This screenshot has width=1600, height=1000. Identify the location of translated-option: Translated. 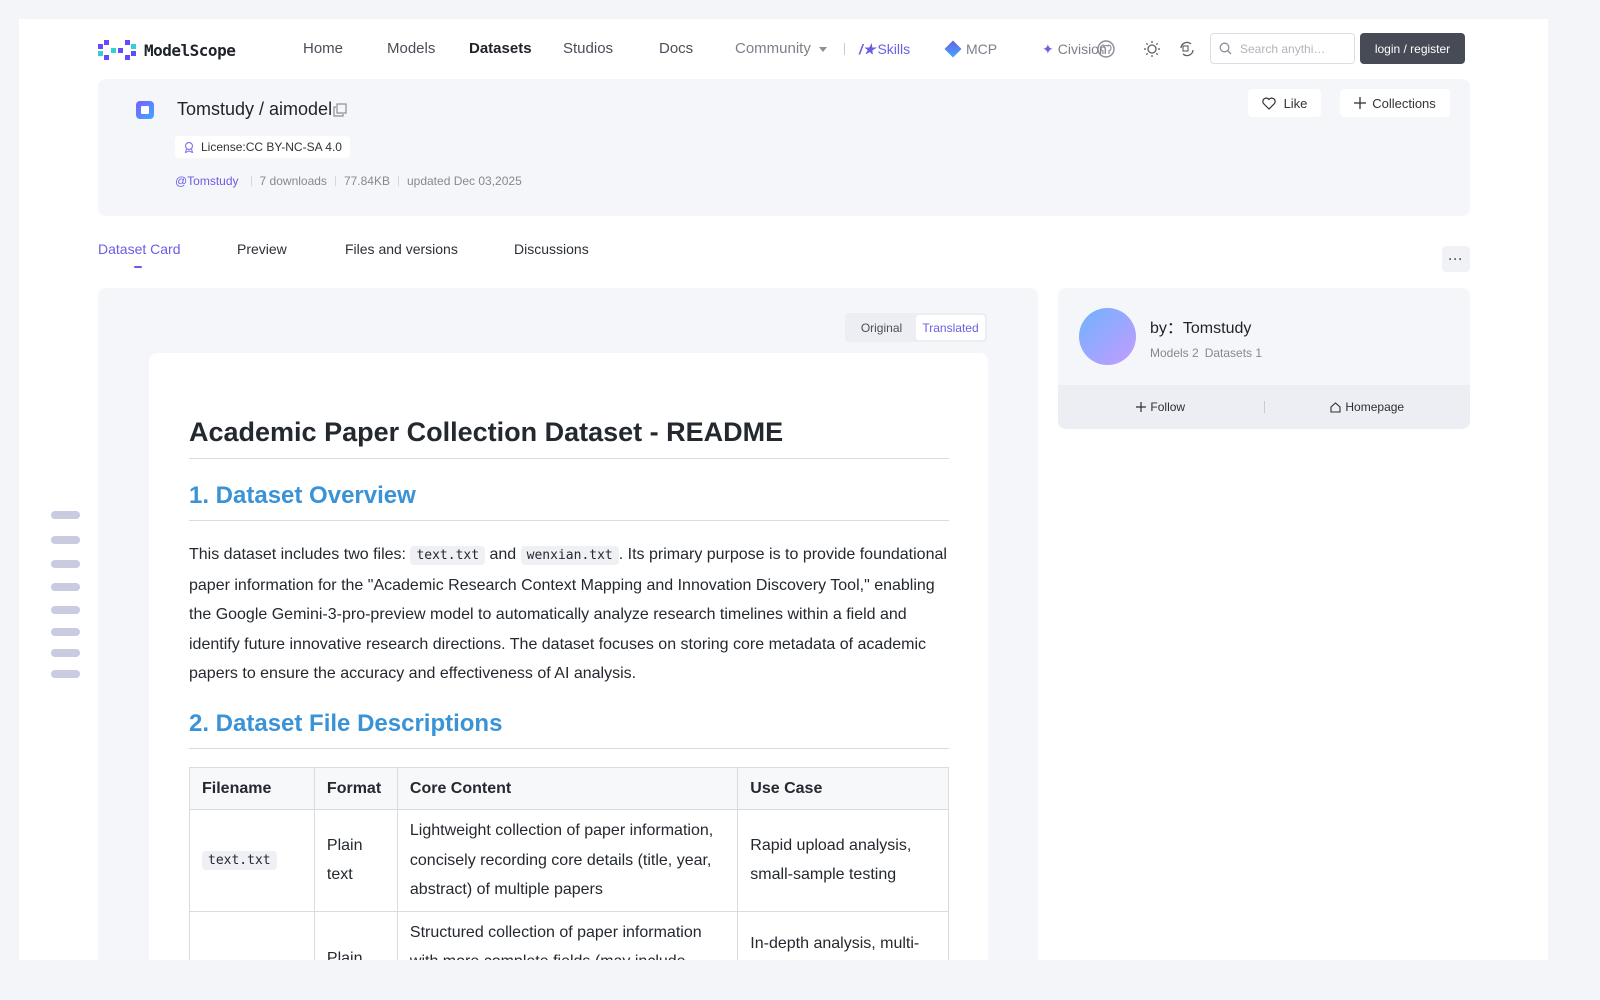
(950, 327).